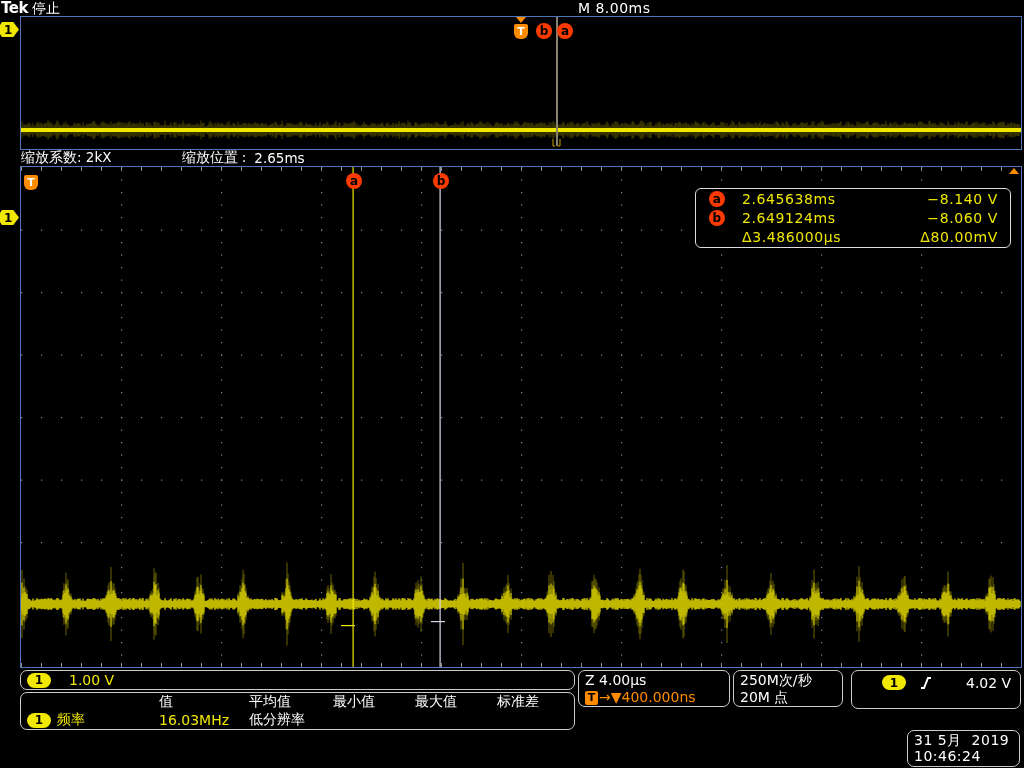 Image resolution: width=1024 pixels, height=768 pixels. Describe the element at coordinates (71, 720) in the screenshot. I see `measurement-name: 频率` at that location.